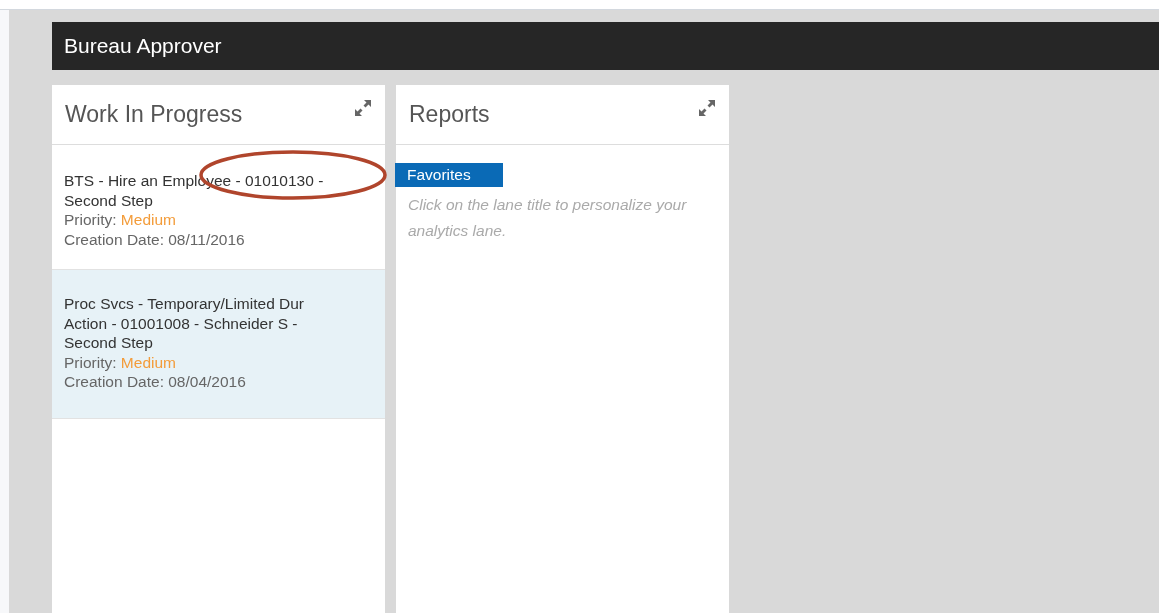 The height and width of the screenshot is (613, 1159). What do you see at coordinates (143, 46) in the screenshot?
I see `page-title: Bureau Approver` at bounding box center [143, 46].